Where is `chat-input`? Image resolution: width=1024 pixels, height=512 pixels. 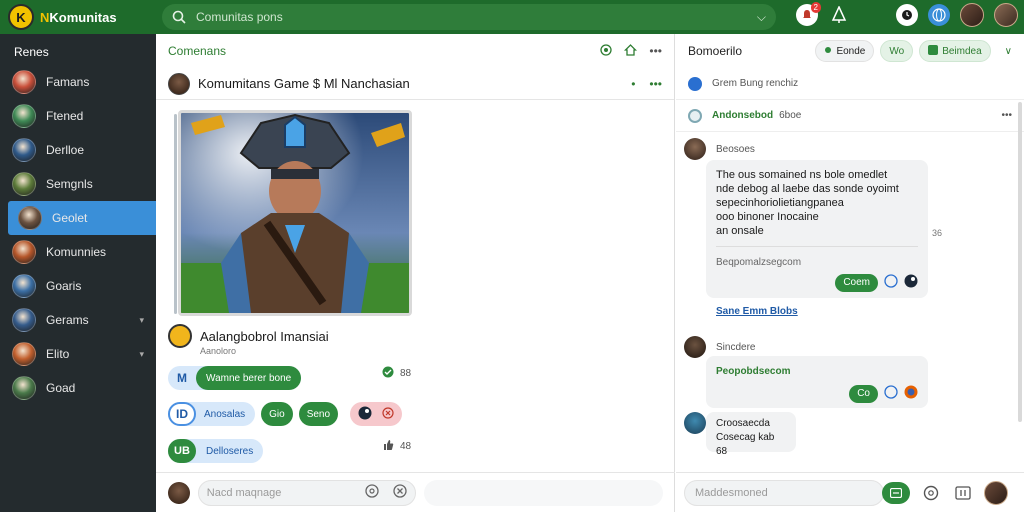 chat-input is located at coordinates (784, 492).